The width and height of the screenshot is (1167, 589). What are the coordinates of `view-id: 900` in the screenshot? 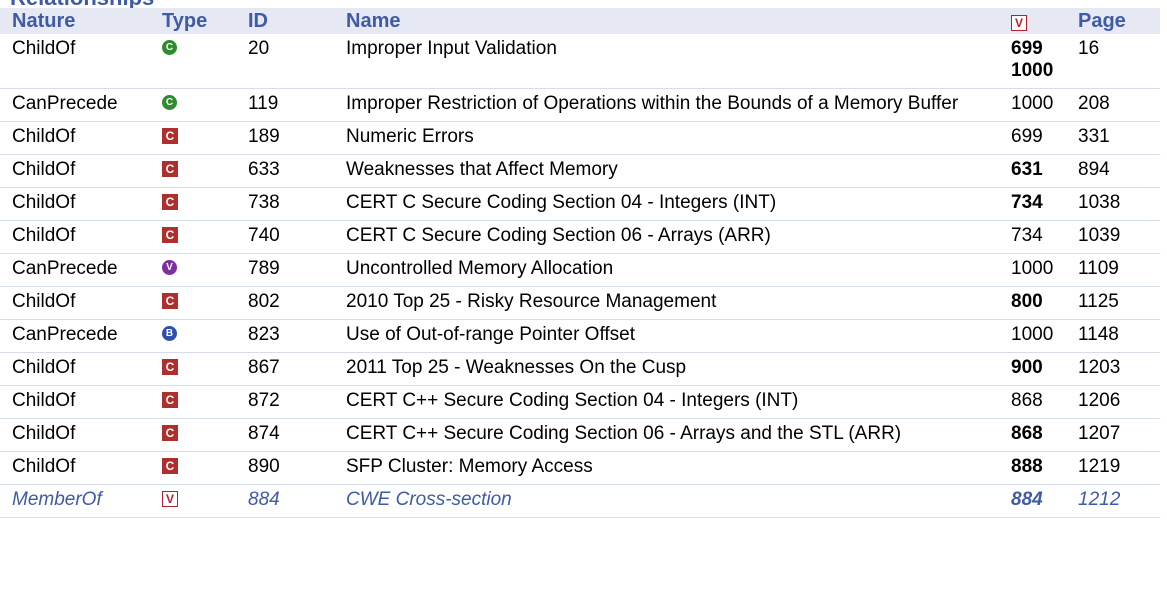 It's located at (1027, 367).